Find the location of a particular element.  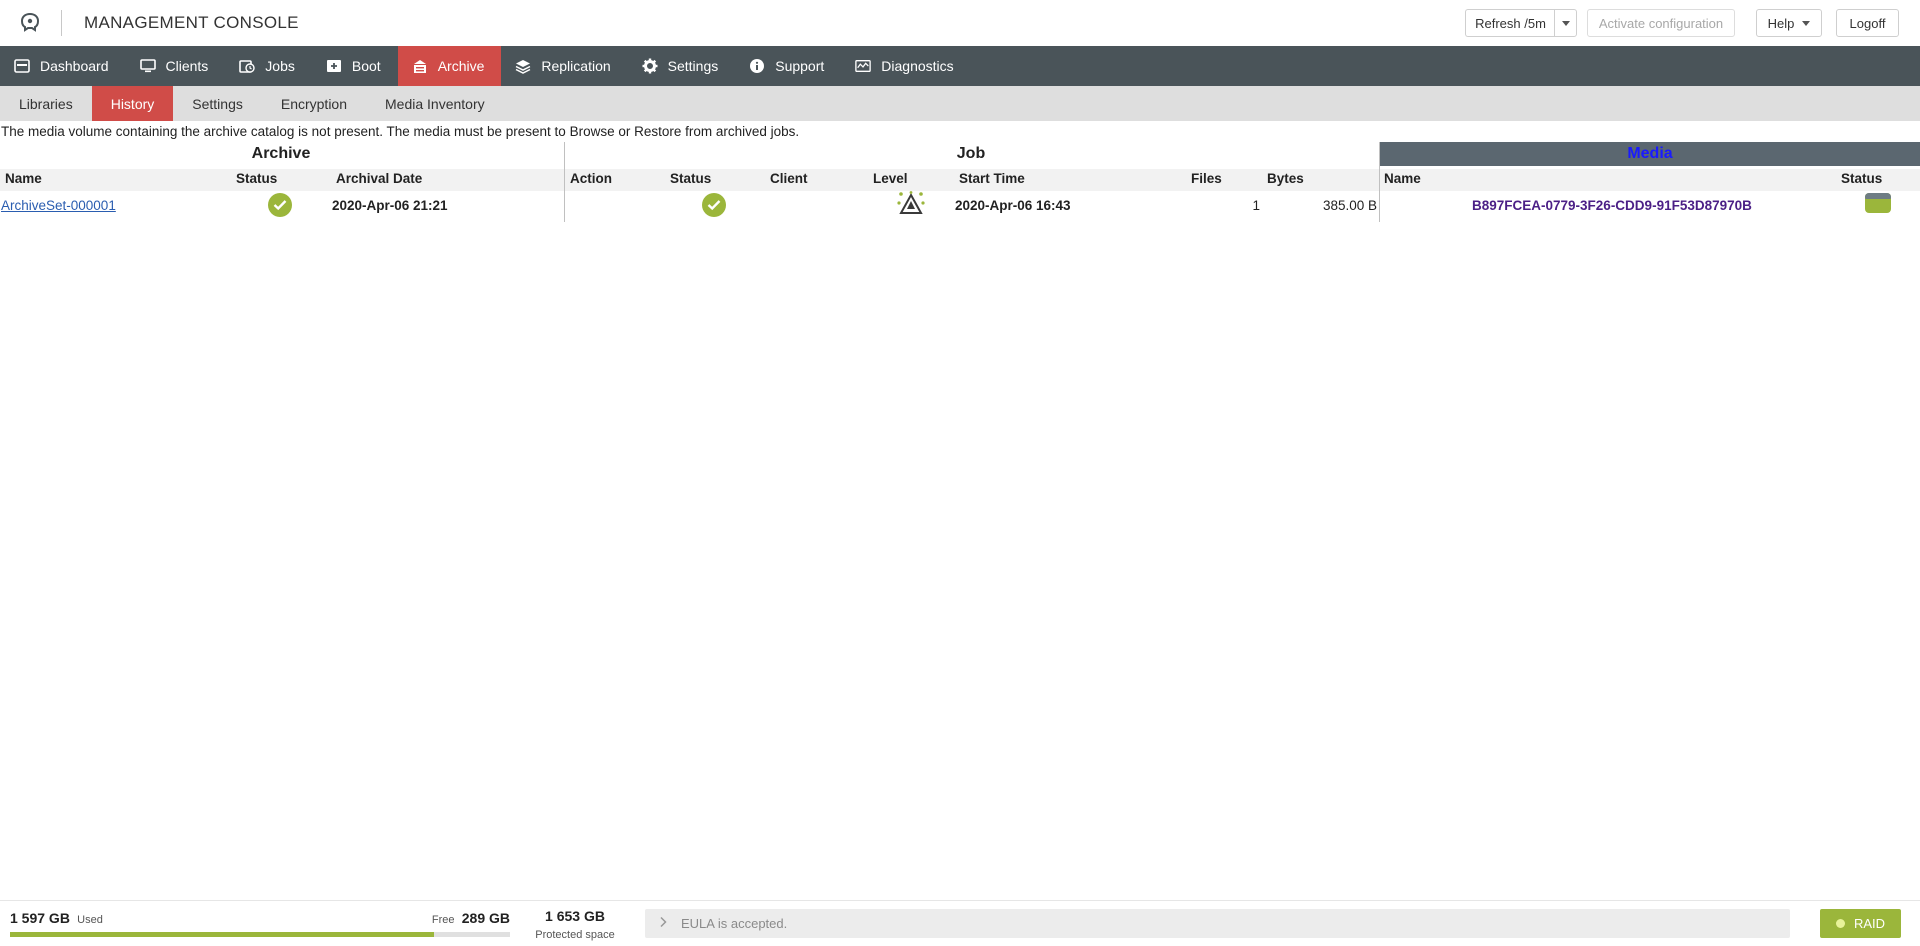

refresh-interval-dropdown is located at coordinates (1565, 23).